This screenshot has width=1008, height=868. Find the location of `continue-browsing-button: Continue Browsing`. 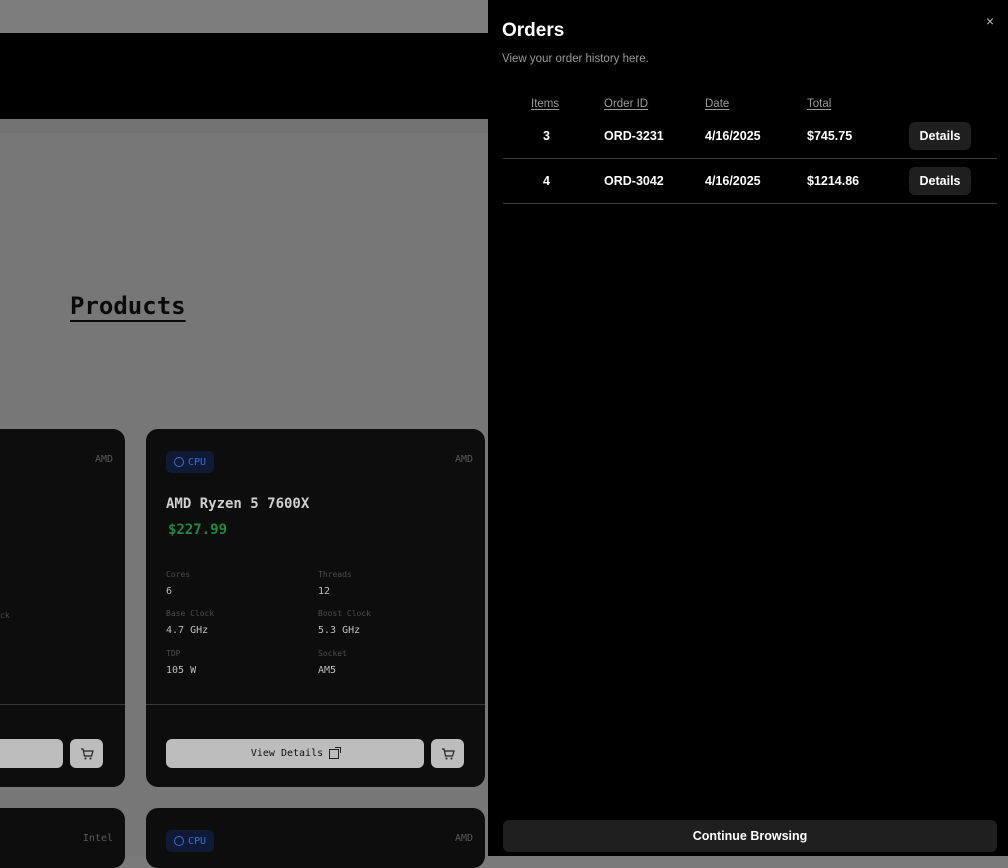

continue-browsing-button: Continue Browsing is located at coordinates (750, 836).